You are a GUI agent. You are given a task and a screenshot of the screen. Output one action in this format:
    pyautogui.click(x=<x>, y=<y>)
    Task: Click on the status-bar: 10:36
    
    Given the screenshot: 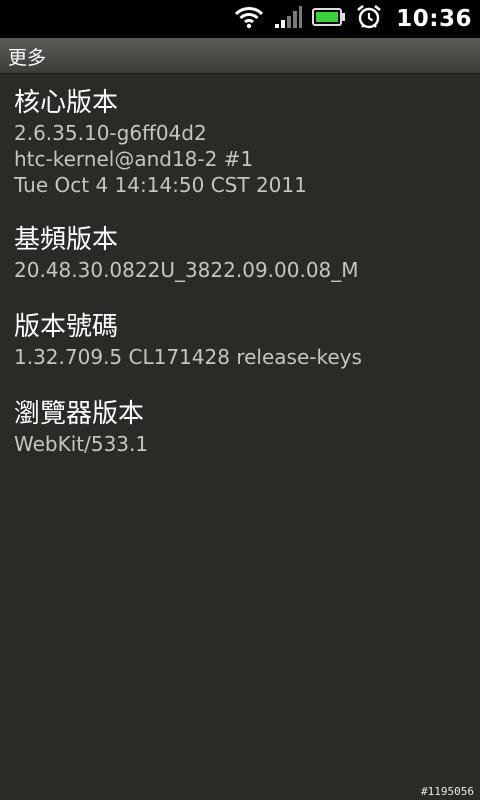 What is the action you would take?
    pyautogui.click(x=240, y=19)
    